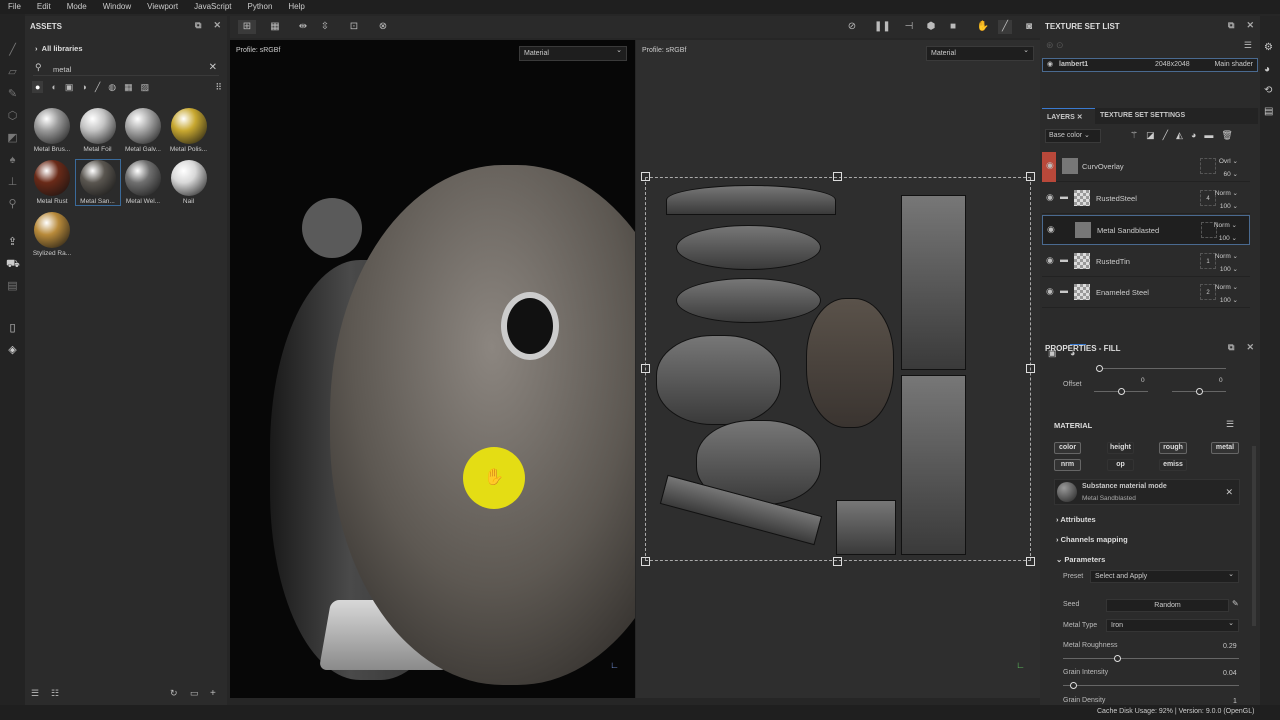 The image size is (1280, 720). I want to click on channel-emiss-toggle: emiss, so click(1173, 465).